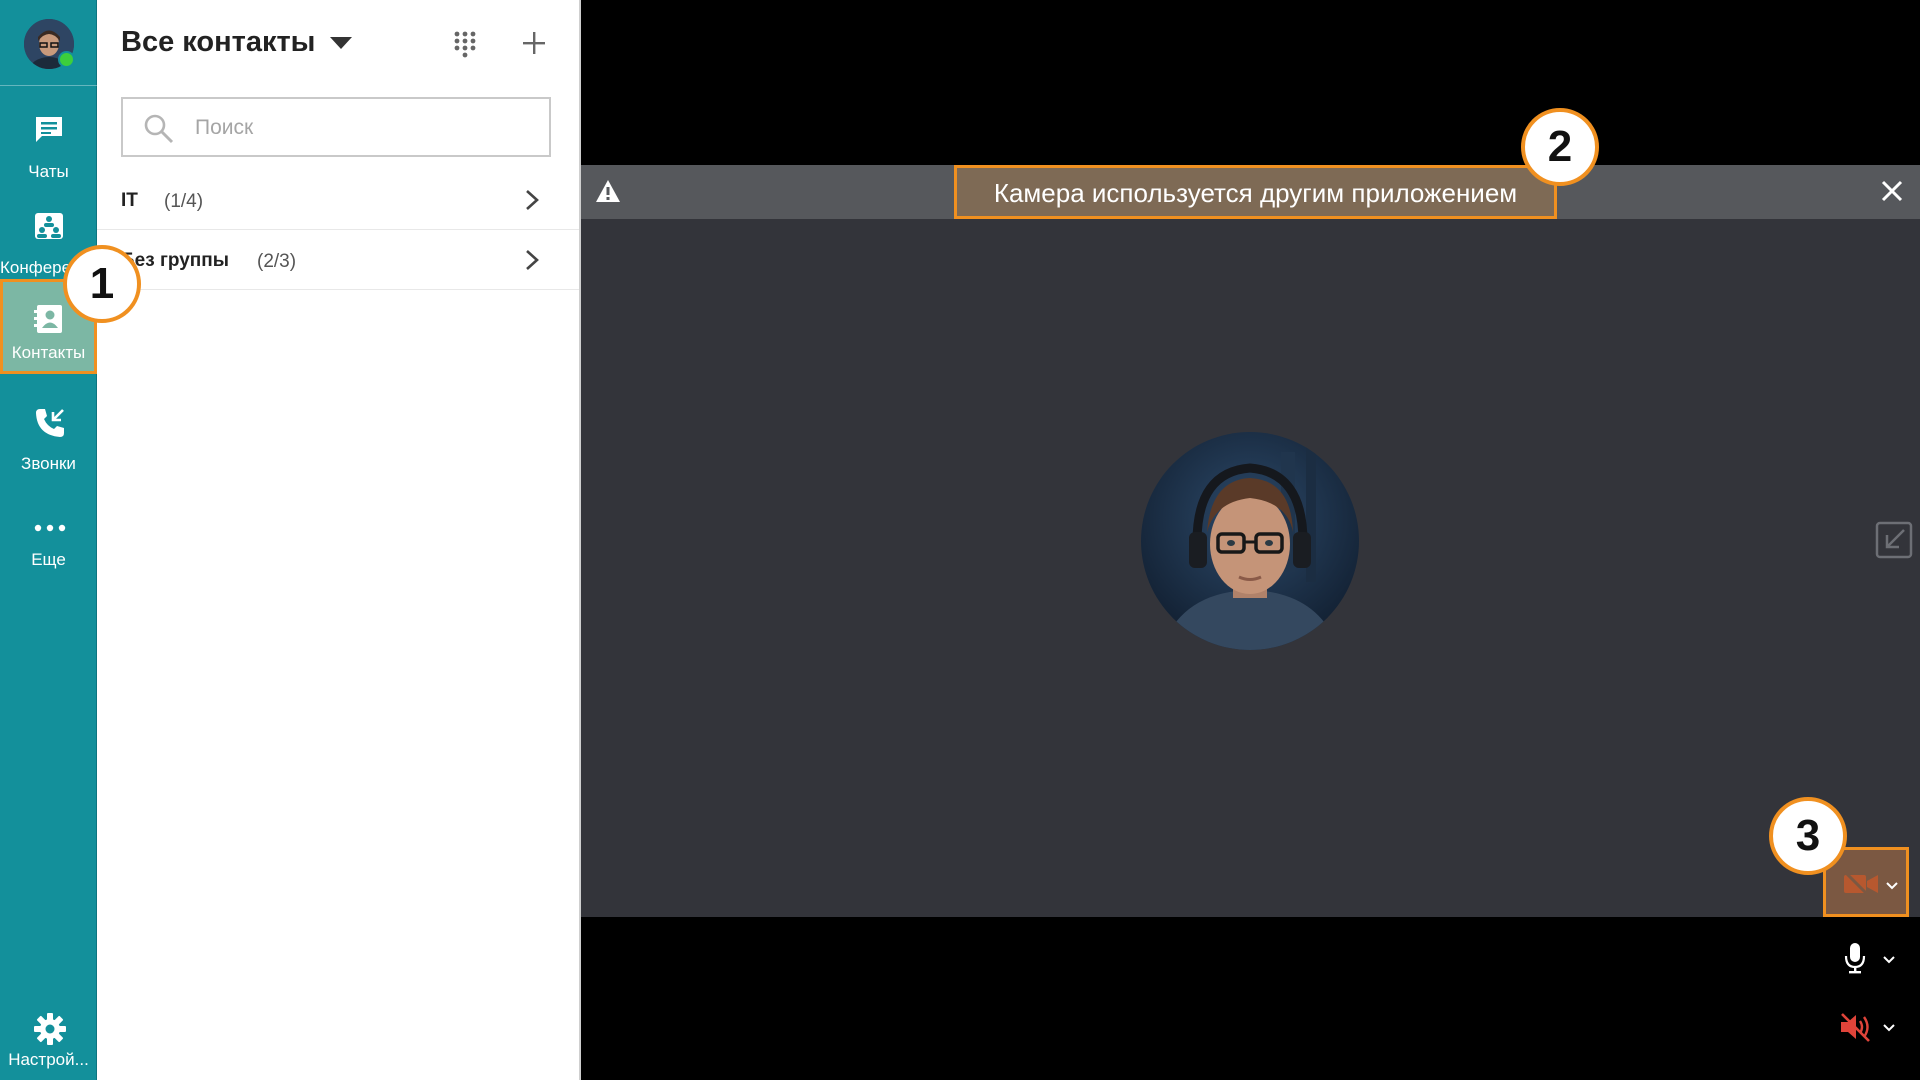  What do you see at coordinates (338, 260) in the screenshot?
I see `group-row-no-group: Без группы (2/3)` at bounding box center [338, 260].